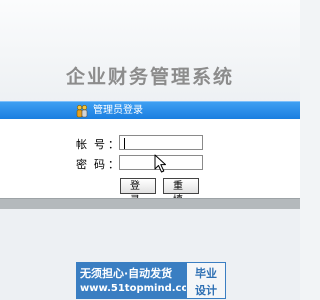  What do you see at coordinates (82, 111) in the screenshot?
I see `users-icon` at bounding box center [82, 111].